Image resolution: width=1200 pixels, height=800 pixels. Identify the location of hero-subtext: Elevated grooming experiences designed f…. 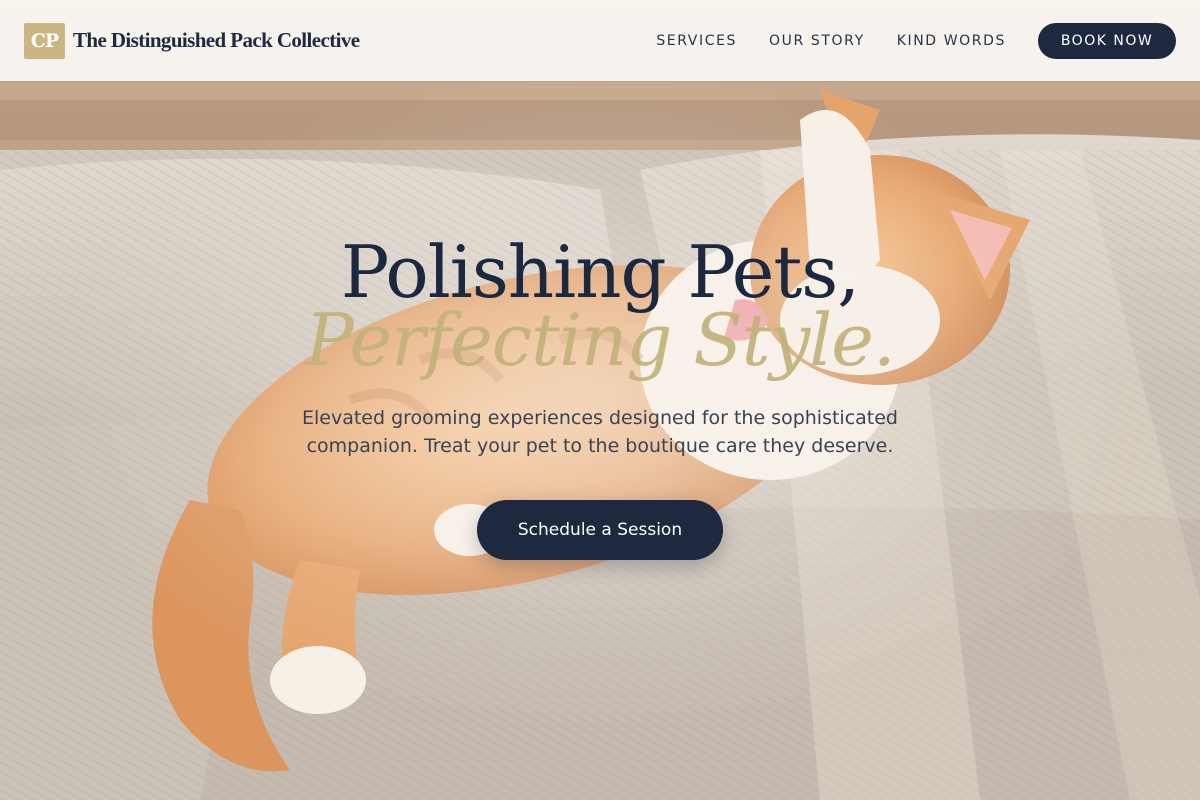
(599, 432).